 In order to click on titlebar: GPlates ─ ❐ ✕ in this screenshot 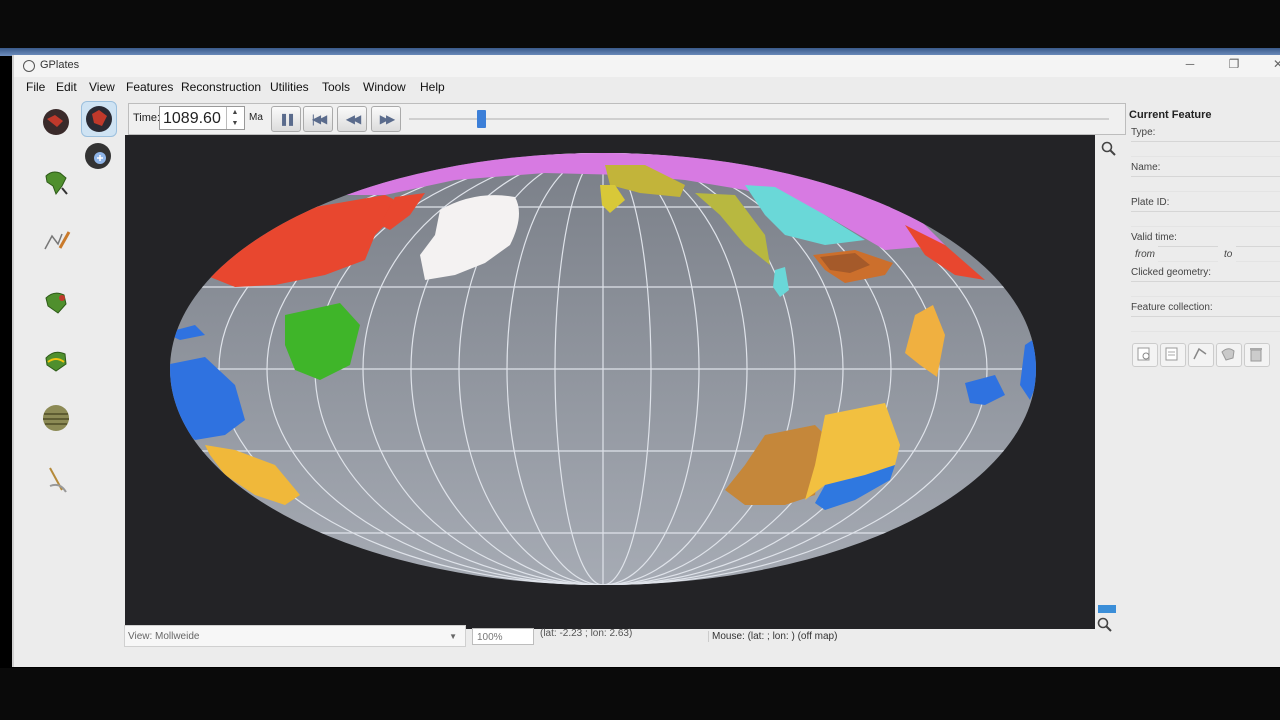, I will do `click(647, 66)`.